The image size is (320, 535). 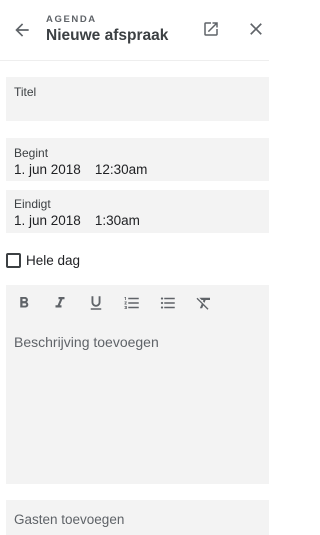 I want to click on italic-icon, so click(x=60, y=302).